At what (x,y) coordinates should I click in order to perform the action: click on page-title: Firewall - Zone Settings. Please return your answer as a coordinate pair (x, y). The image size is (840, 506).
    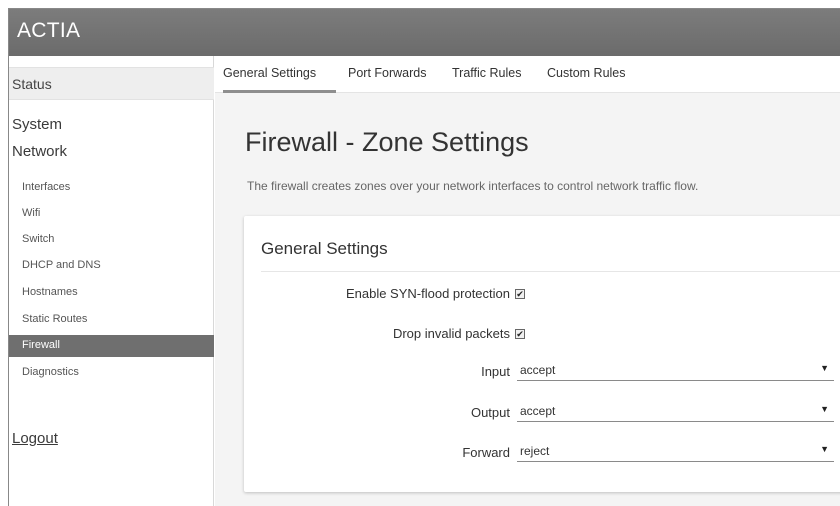
    Looking at the image, I should click on (387, 142).